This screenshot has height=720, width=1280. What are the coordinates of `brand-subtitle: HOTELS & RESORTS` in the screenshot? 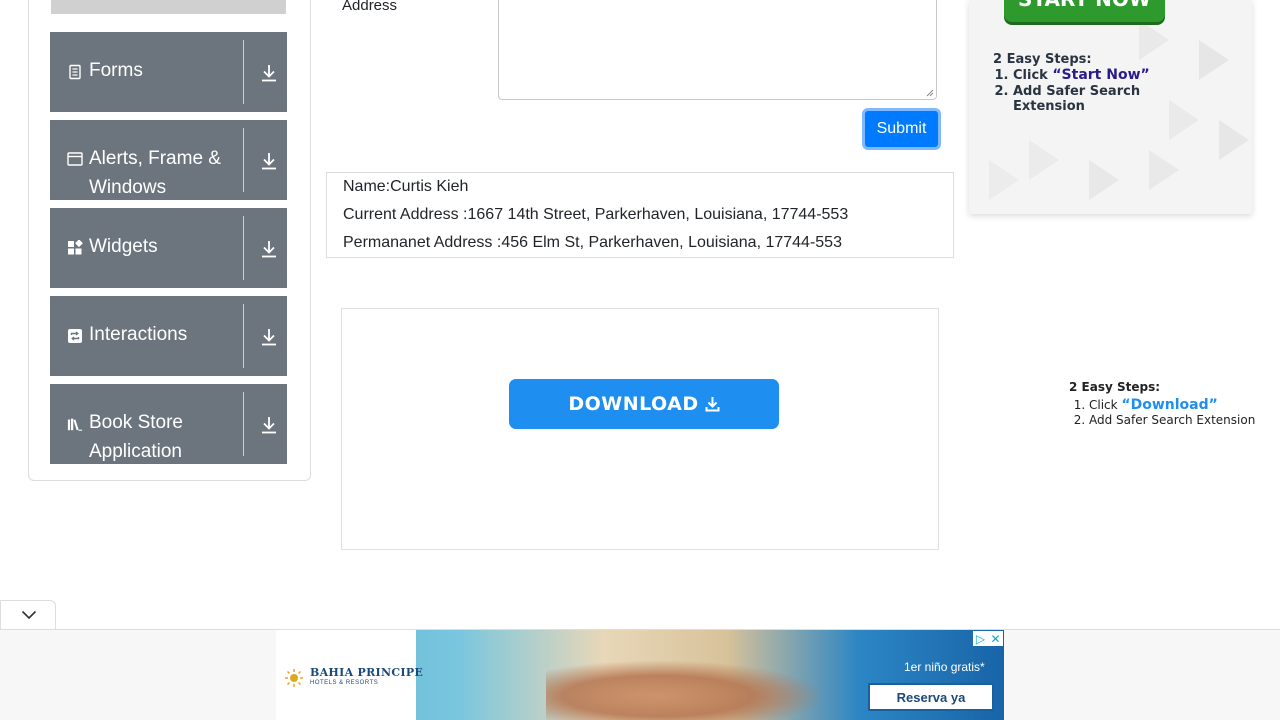 It's located at (344, 683).